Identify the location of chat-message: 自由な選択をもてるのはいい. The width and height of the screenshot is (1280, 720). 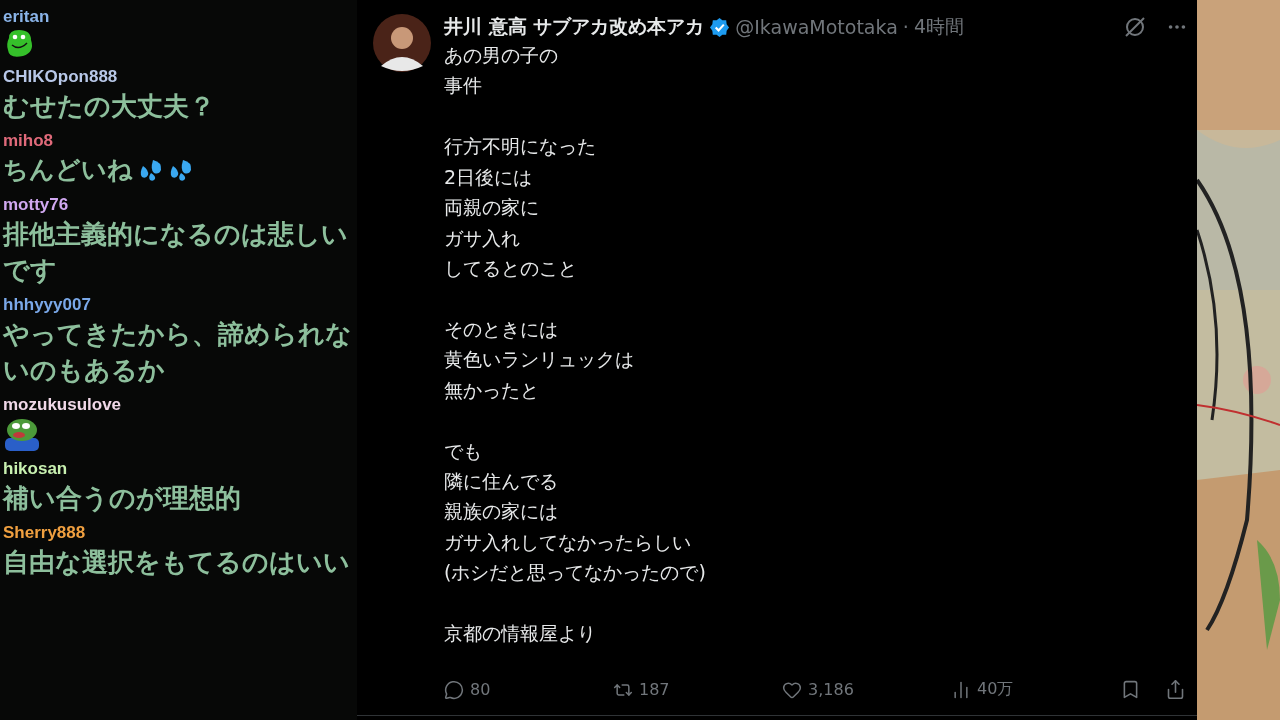
(177, 562).